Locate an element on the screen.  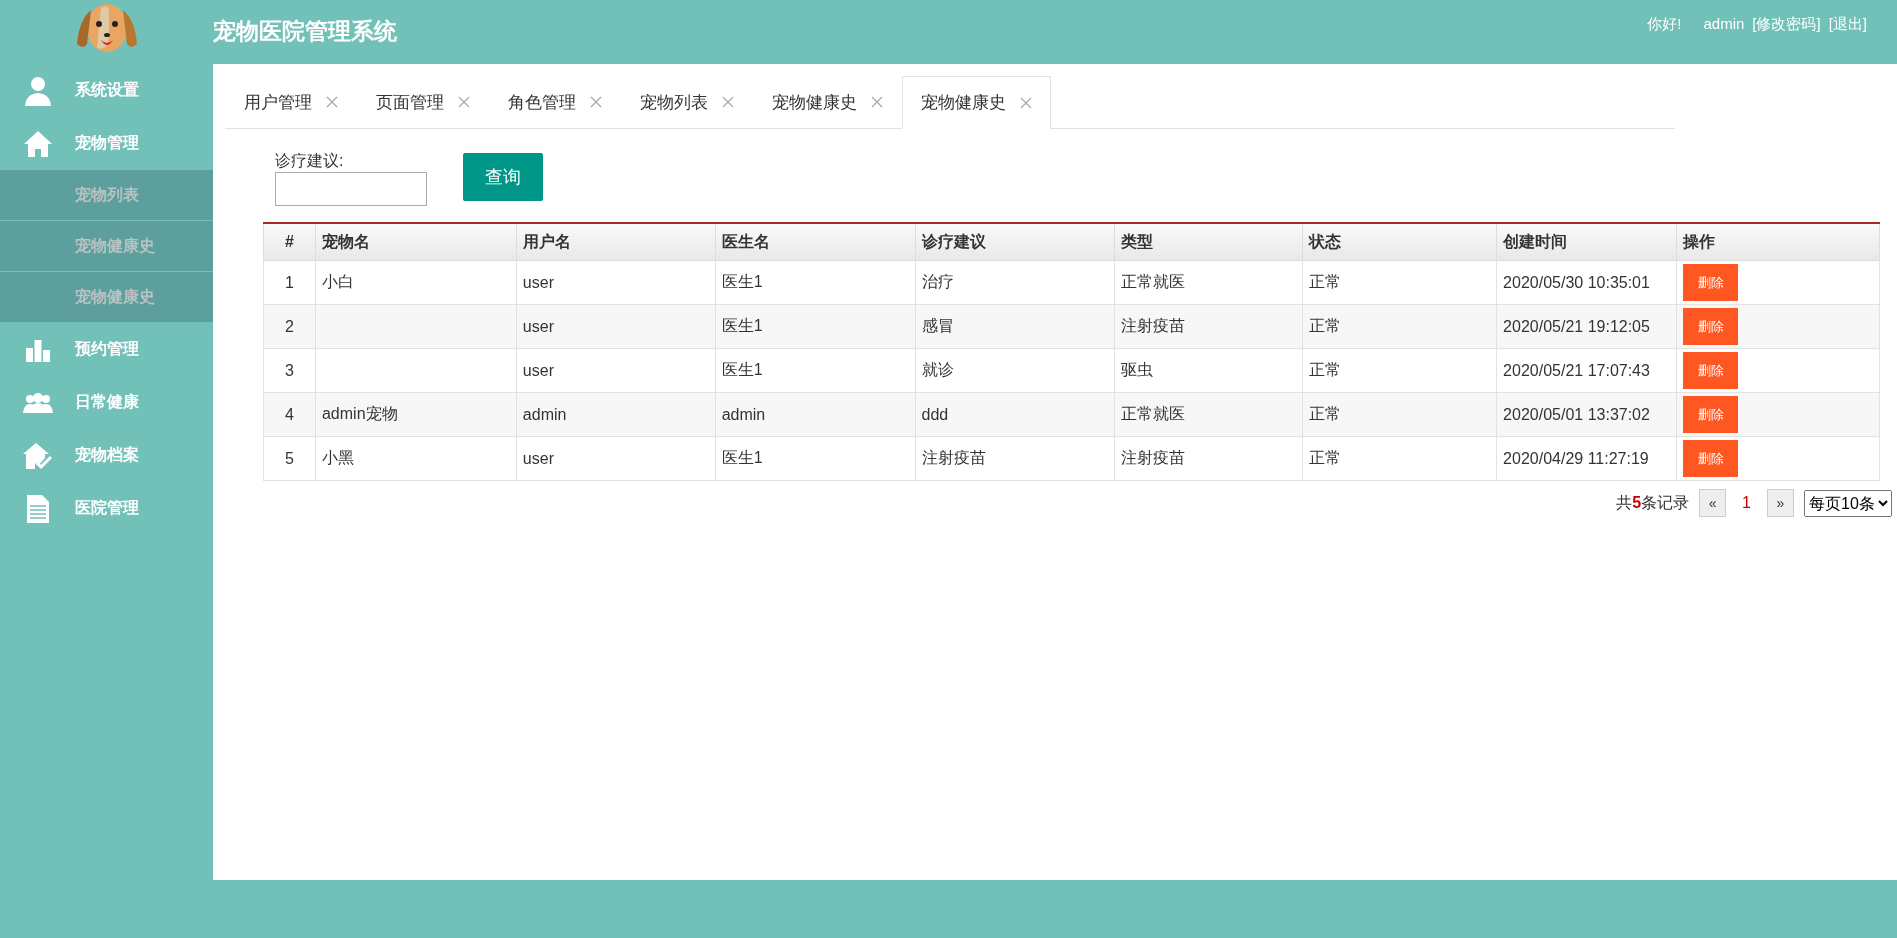
prev-page-button: « is located at coordinates (1713, 503).